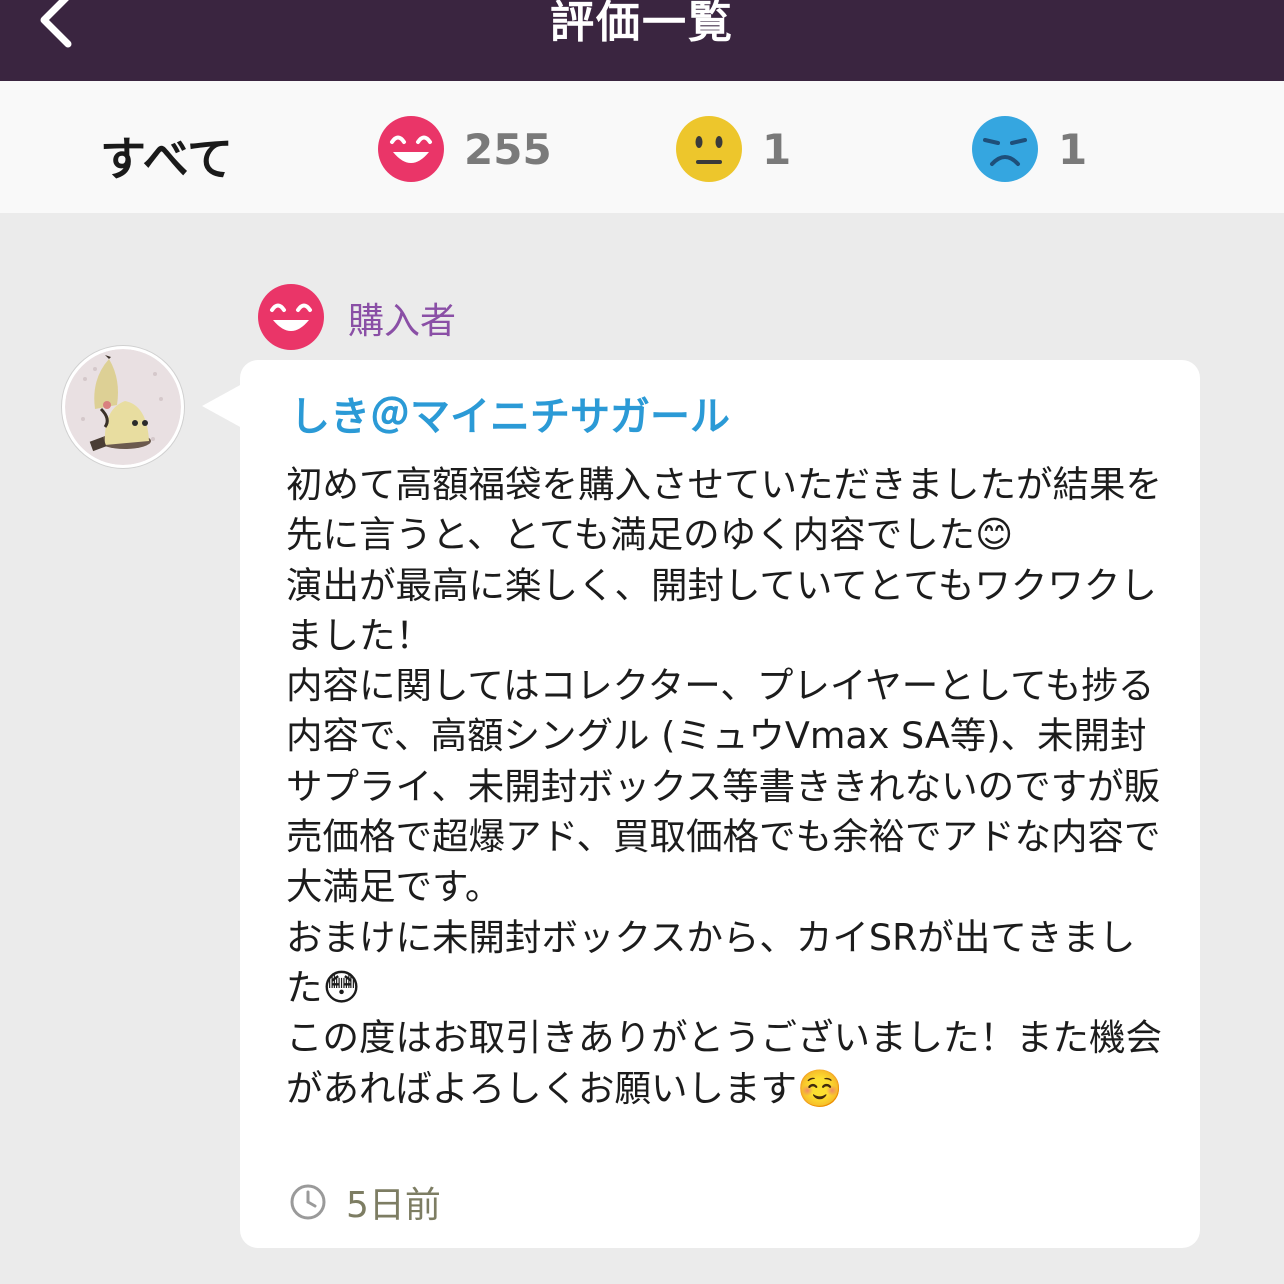 The image size is (1284, 1284). What do you see at coordinates (308, 1202) in the screenshot?
I see `clock-icon` at bounding box center [308, 1202].